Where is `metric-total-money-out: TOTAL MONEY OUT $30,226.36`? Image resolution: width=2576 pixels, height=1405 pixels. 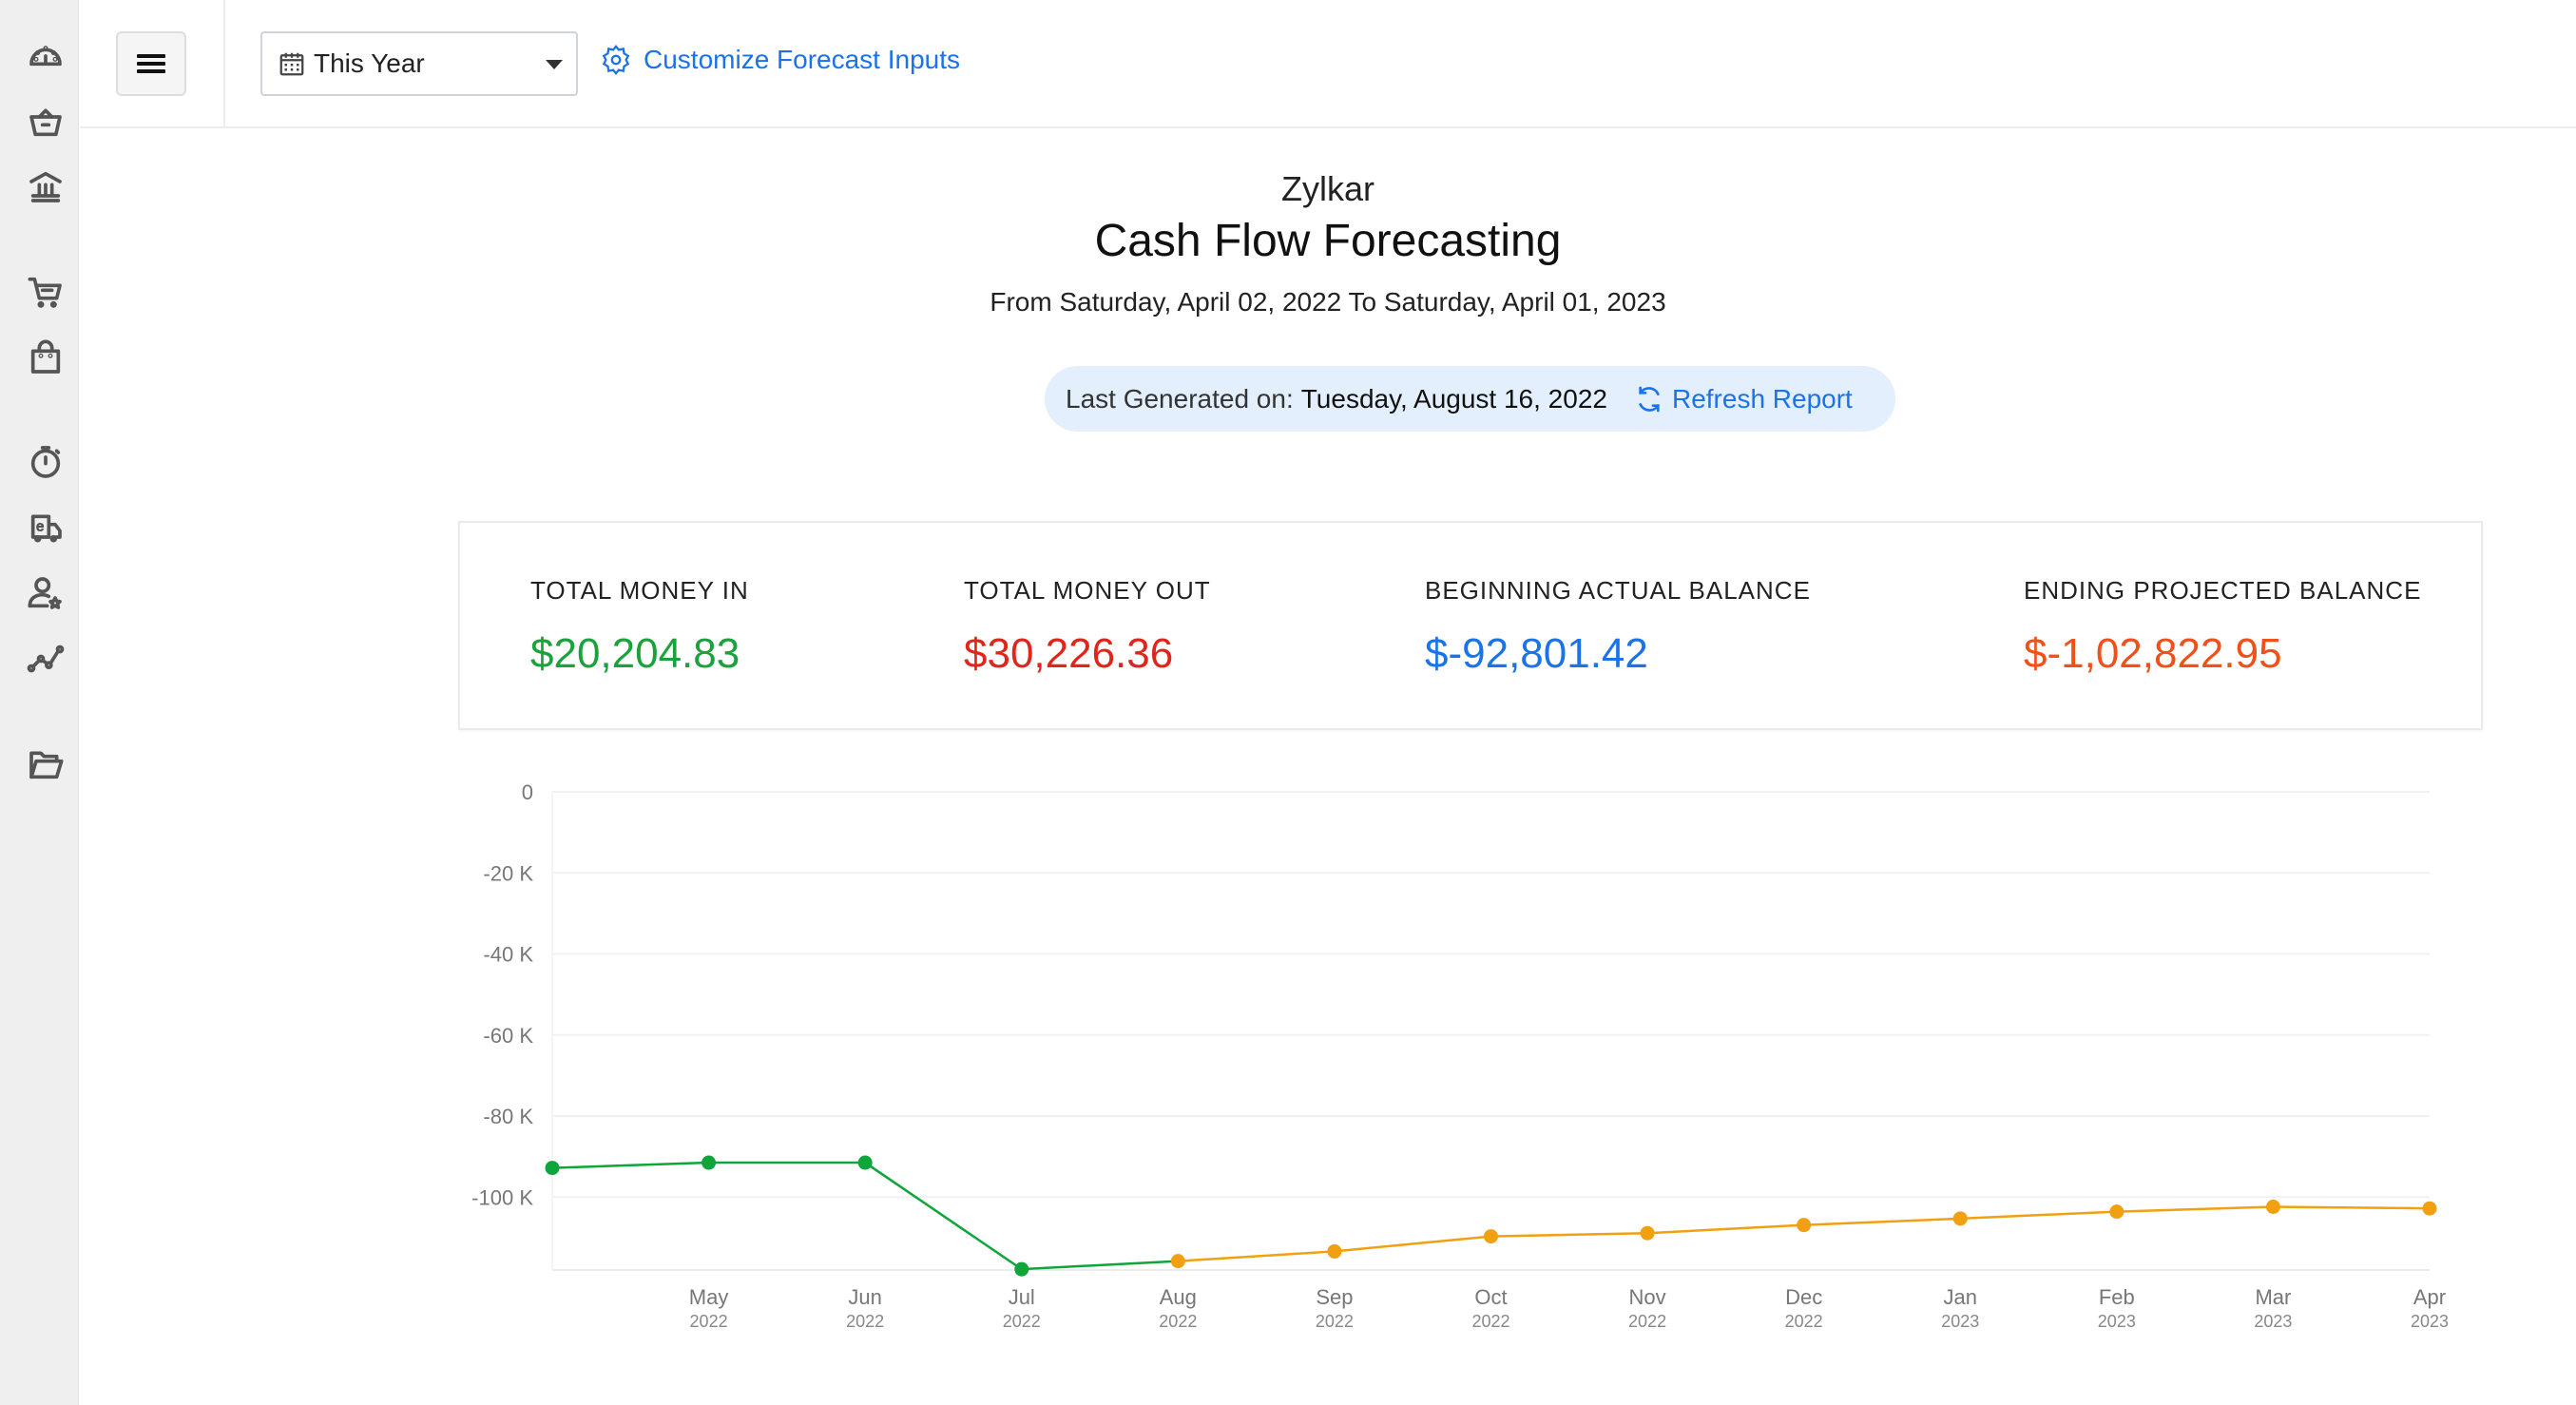 metric-total-money-out: TOTAL MONEY OUT $30,226.36 is located at coordinates (1087, 627).